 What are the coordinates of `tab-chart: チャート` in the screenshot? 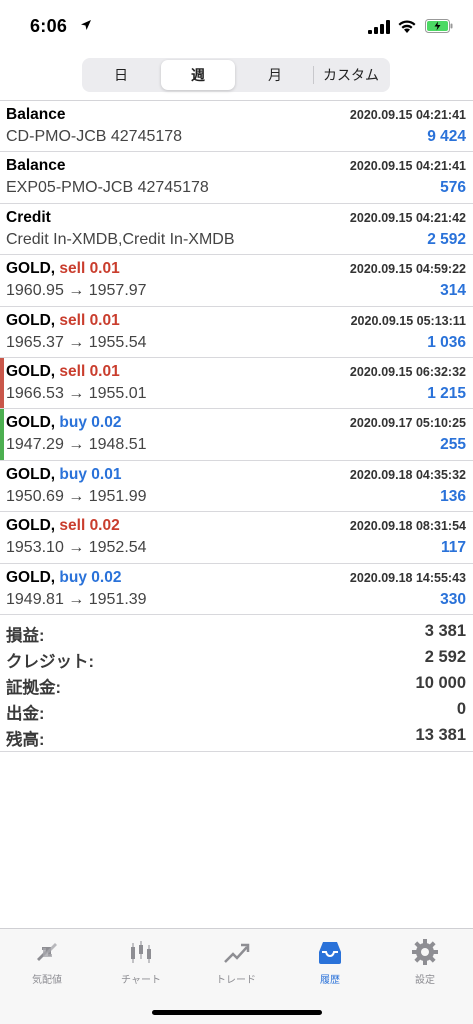 It's located at (141, 963).